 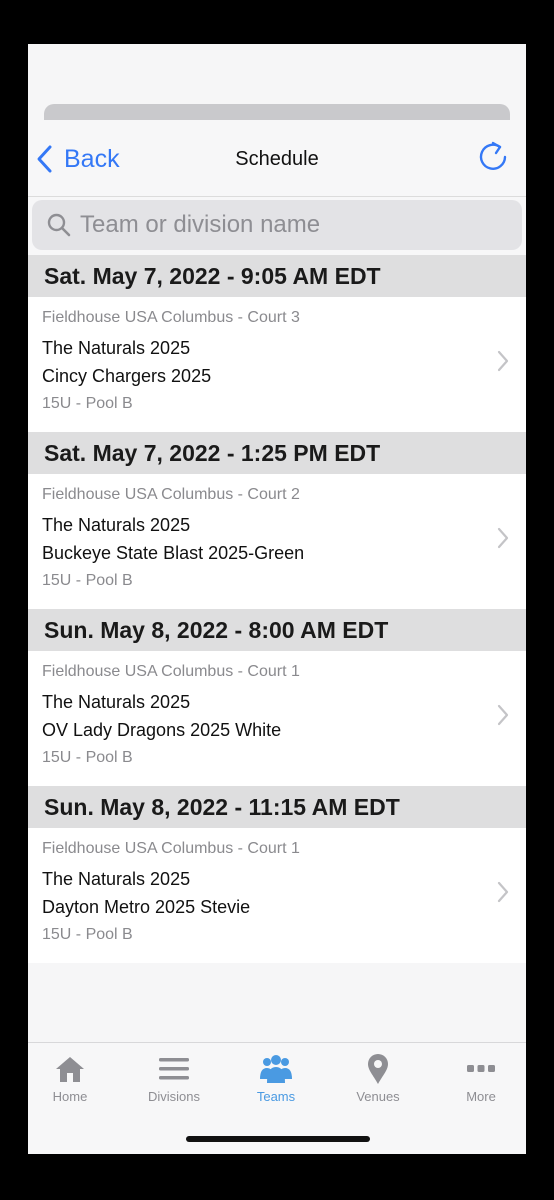 What do you see at coordinates (276, 1069) in the screenshot?
I see `people-icon` at bounding box center [276, 1069].